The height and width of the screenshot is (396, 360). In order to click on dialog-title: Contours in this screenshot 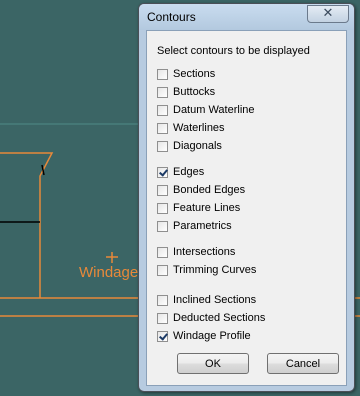, I will do `click(171, 17)`.